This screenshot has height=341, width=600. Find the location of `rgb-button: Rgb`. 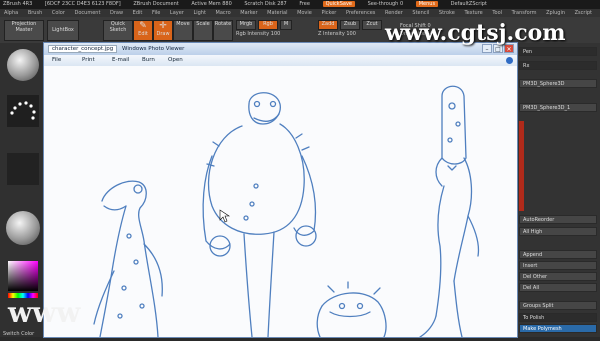

rgb-button: Rgb is located at coordinates (268, 25).